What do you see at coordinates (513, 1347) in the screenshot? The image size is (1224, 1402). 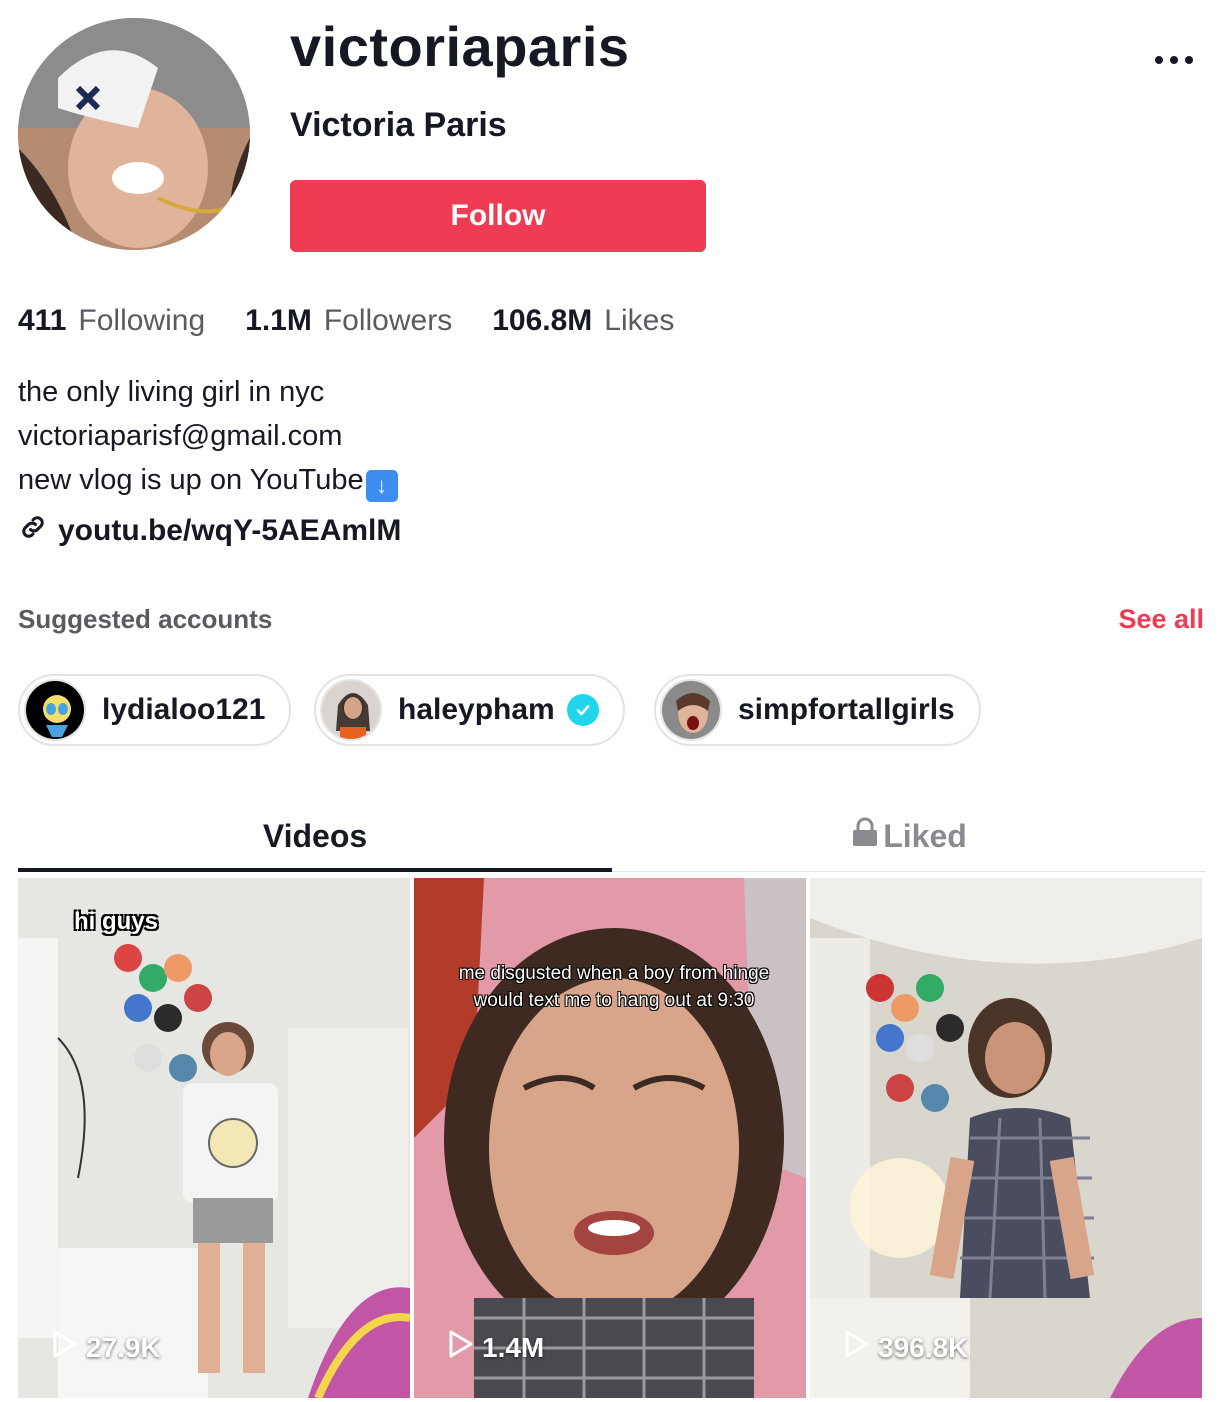 I see `play-count-value: 1.4M` at bounding box center [513, 1347].